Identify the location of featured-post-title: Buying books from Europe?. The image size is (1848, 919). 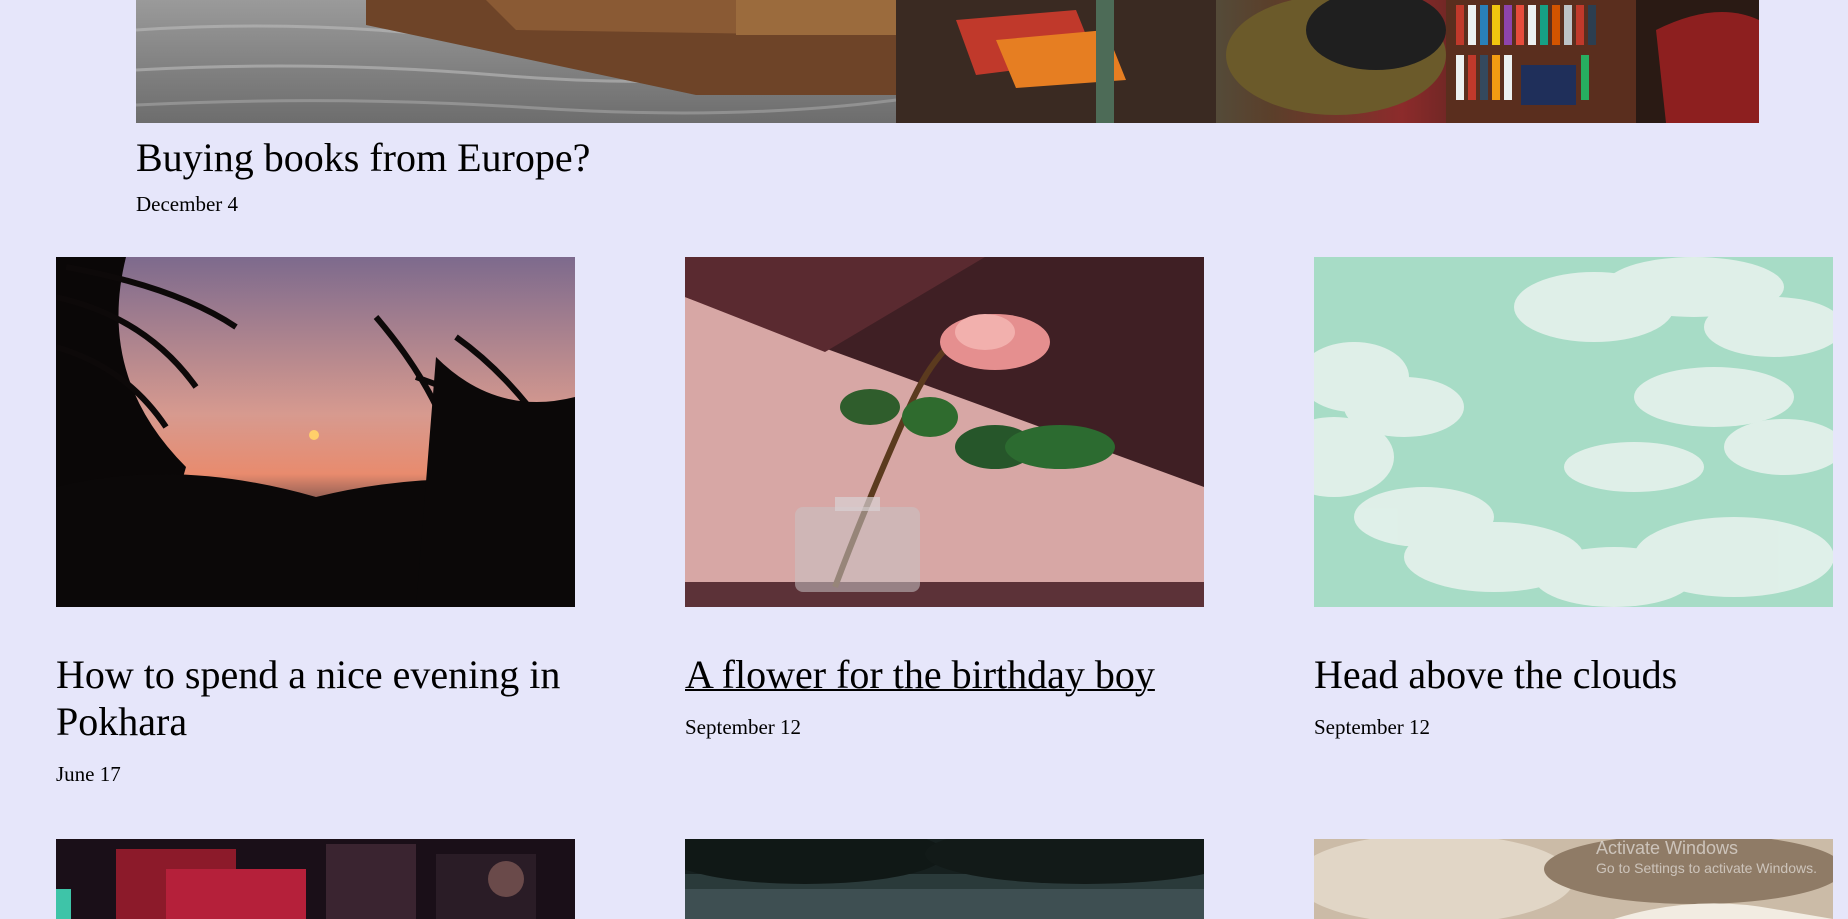
(363, 158).